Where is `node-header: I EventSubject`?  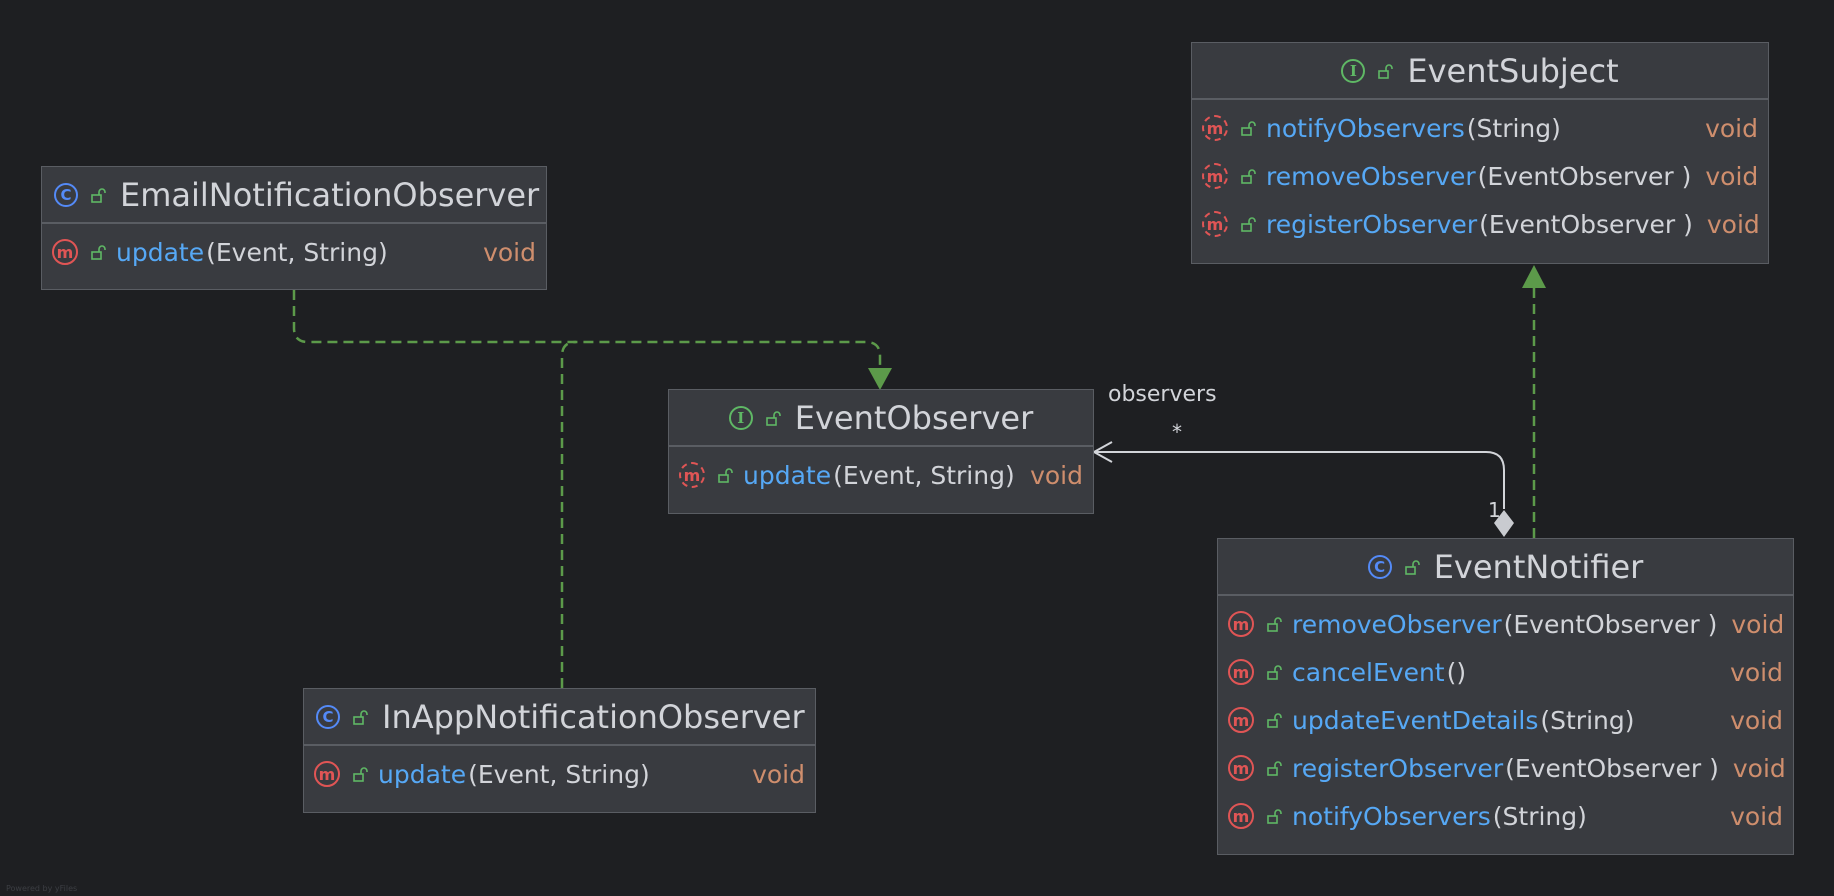 node-header: I EventSubject is located at coordinates (1480, 71).